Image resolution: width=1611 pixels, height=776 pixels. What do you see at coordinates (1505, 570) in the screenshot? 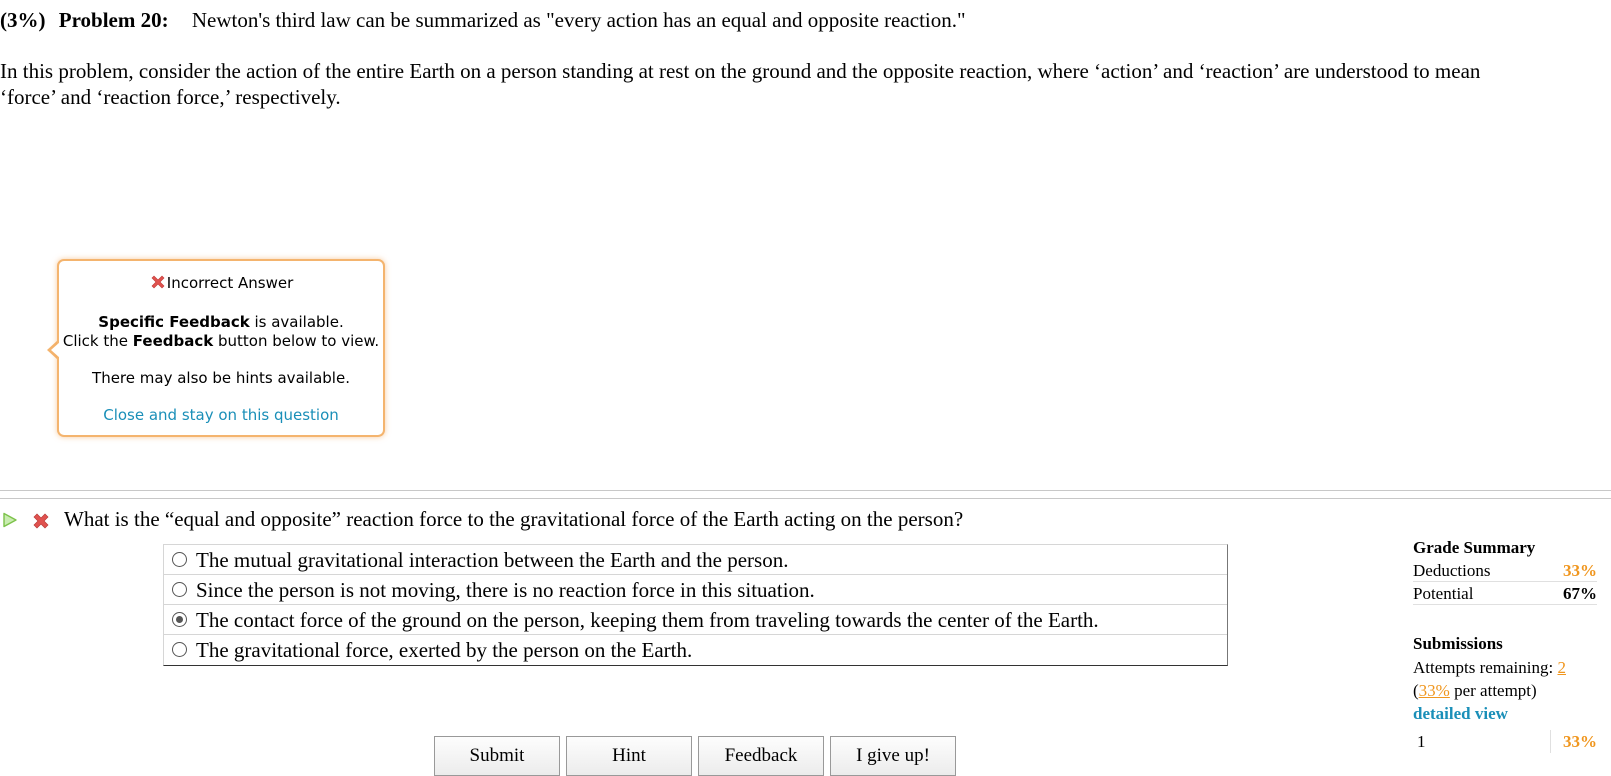
I see `deductions-row: Deductions 33%` at bounding box center [1505, 570].